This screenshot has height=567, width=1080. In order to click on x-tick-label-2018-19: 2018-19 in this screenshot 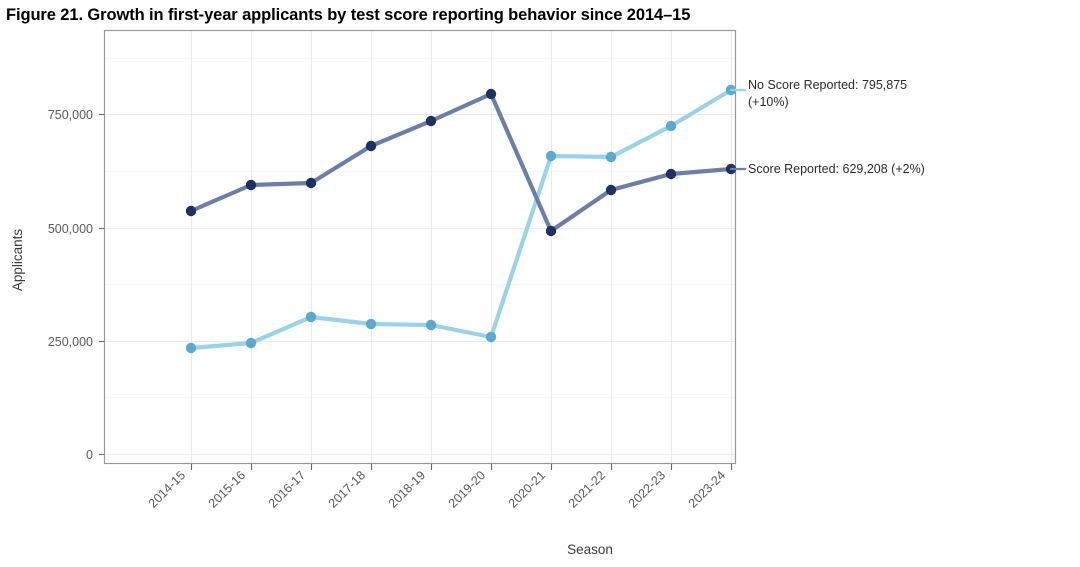, I will do `click(407, 489)`.